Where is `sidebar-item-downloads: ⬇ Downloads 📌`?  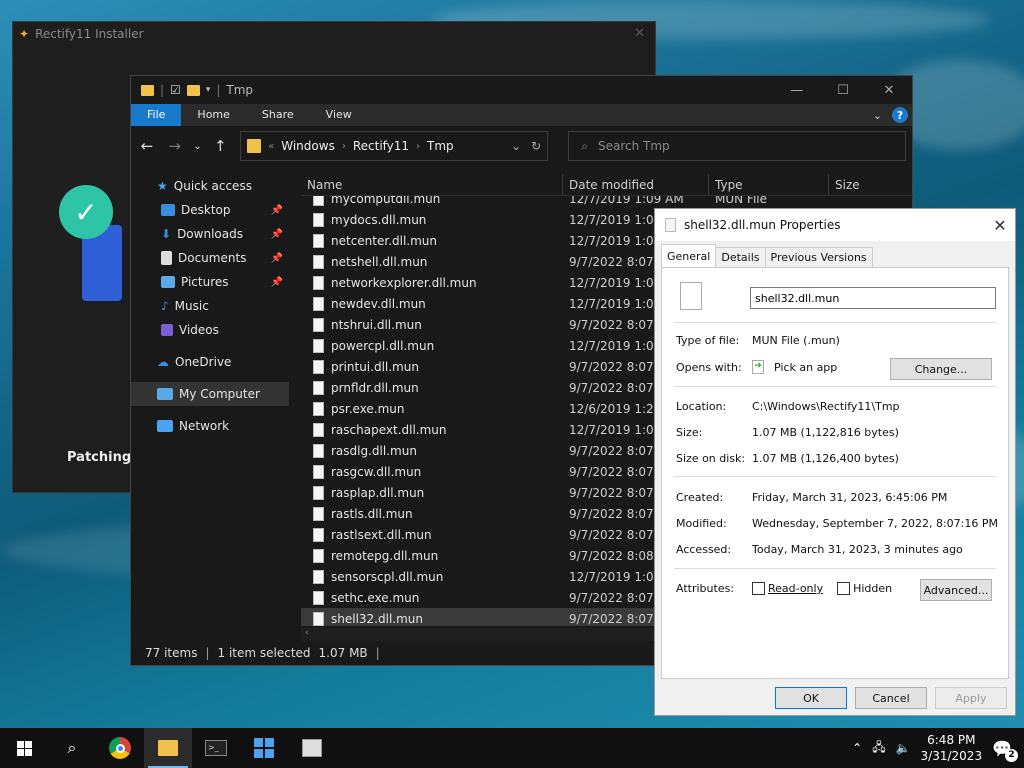
sidebar-item-downloads: ⬇ Downloads 📌 is located at coordinates (210, 234).